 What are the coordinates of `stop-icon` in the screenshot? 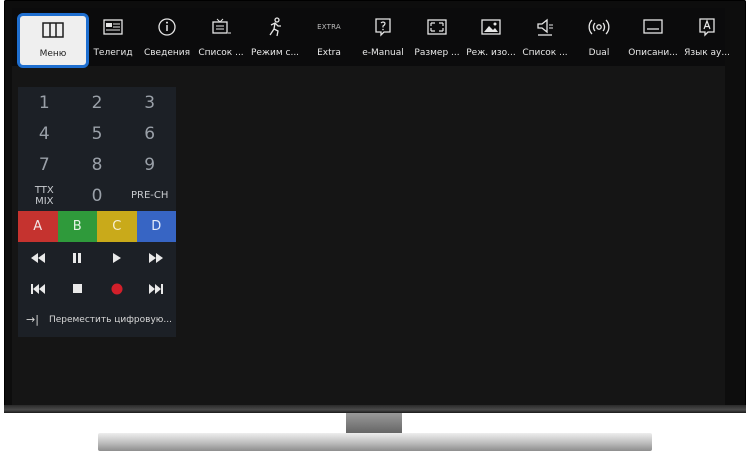 It's located at (77, 288).